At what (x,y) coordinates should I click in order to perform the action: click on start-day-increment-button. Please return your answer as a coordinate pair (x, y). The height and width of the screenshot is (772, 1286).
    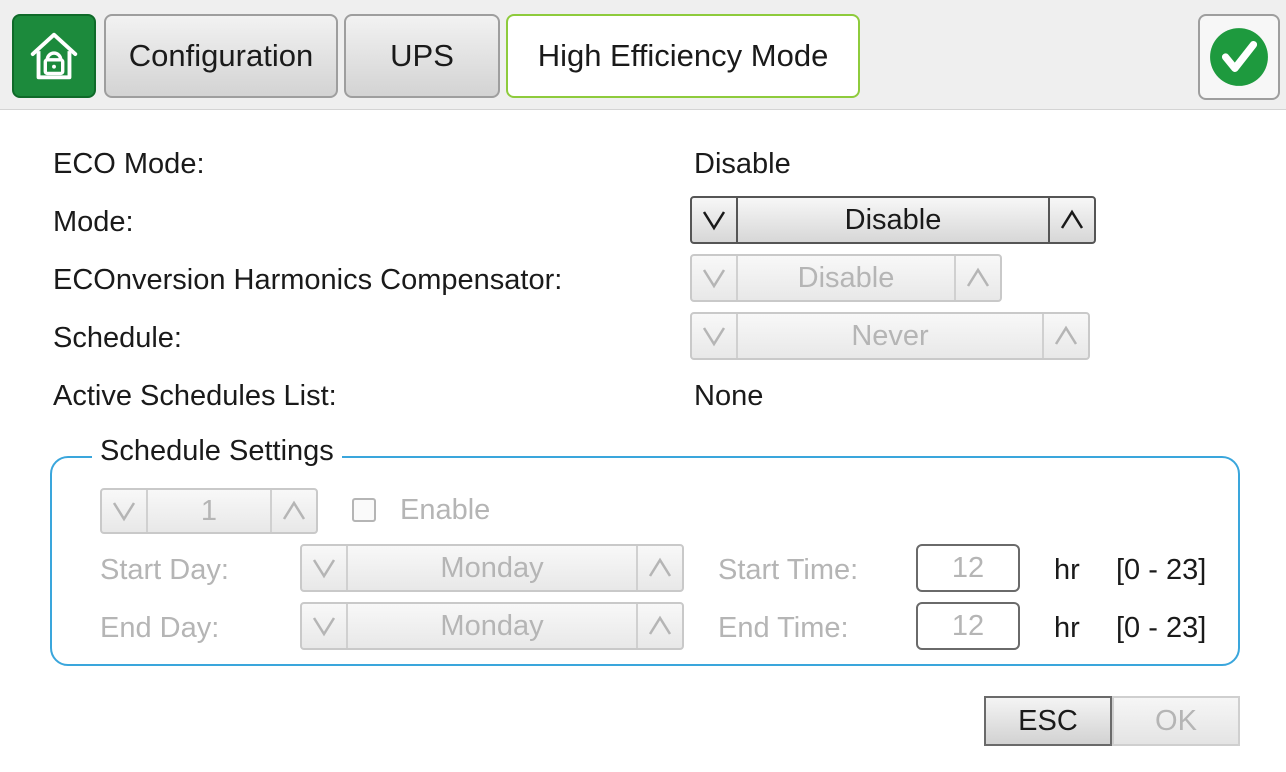
    Looking at the image, I should click on (659, 568).